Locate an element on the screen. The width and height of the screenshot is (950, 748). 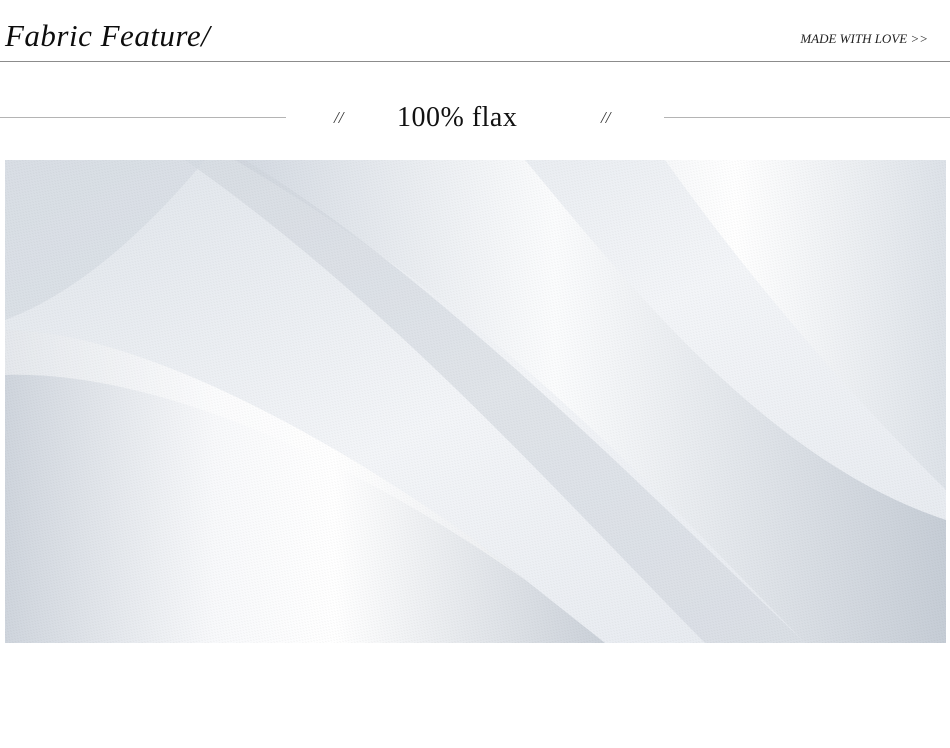
left-slash-mark: // is located at coordinates (339, 117).